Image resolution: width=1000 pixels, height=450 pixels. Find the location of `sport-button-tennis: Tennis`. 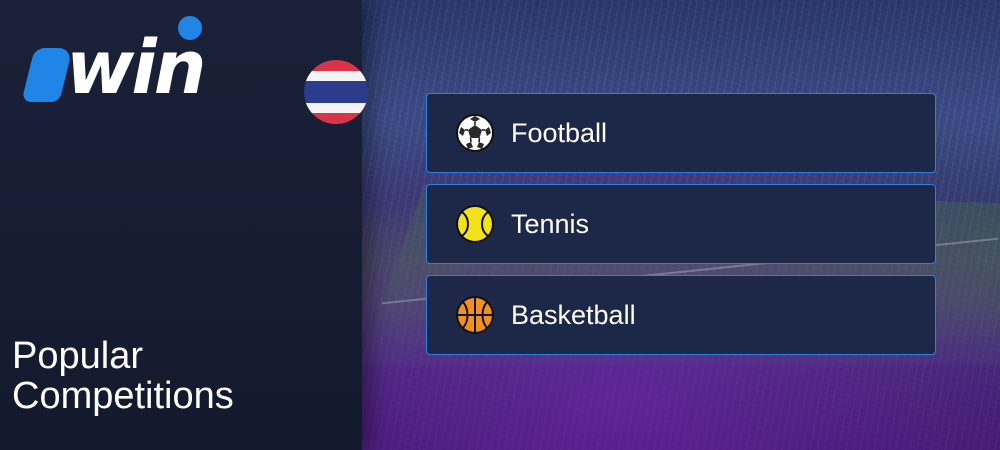

sport-button-tennis: Tennis is located at coordinates (681, 224).